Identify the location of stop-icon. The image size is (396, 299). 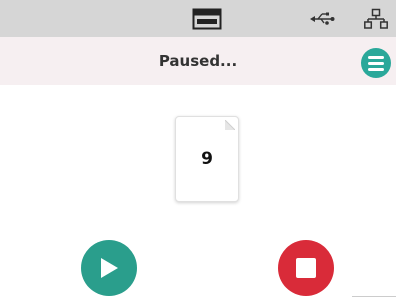
(306, 268).